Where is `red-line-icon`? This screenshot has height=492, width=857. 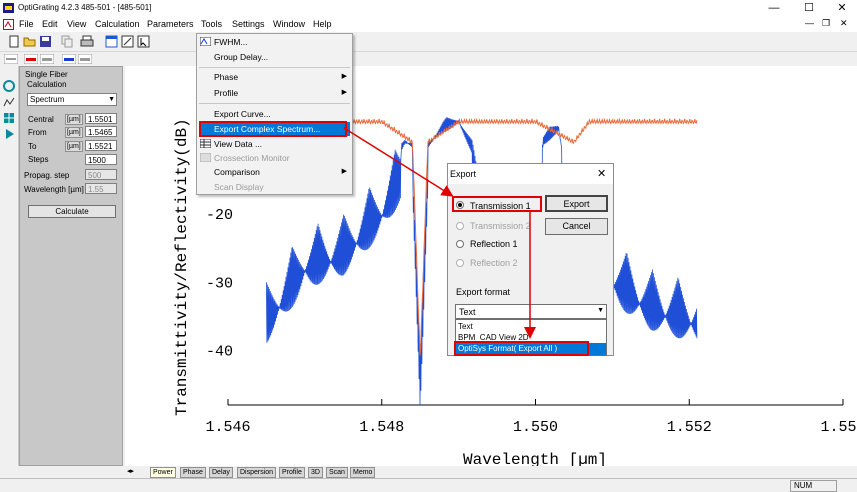 red-line-icon is located at coordinates (31, 59).